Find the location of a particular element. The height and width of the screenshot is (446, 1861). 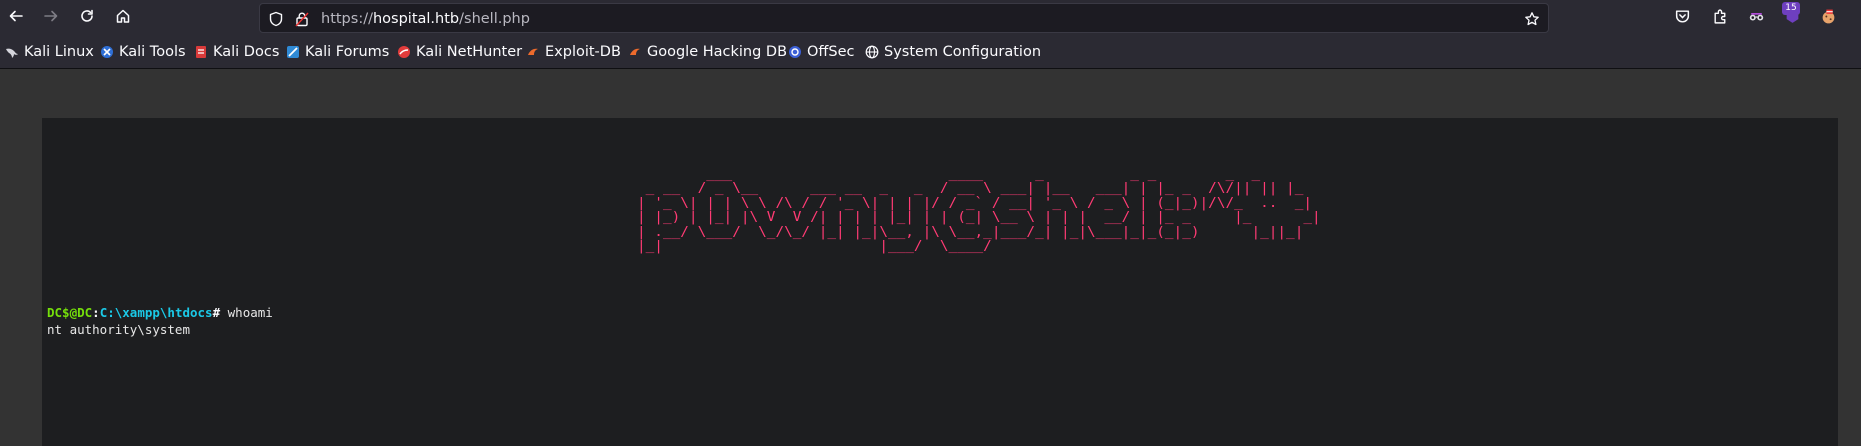

bookmark-kali-tools: Kali Tools is located at coordinates (143, 52).